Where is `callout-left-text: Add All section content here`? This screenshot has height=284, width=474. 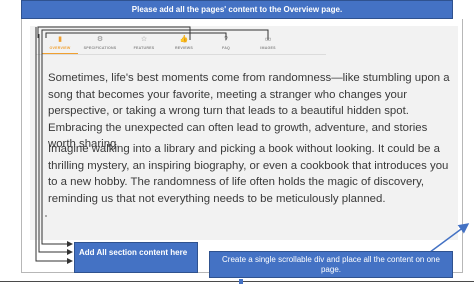
callout-left-text: Add All section content here is located at coordinates (133, 252).